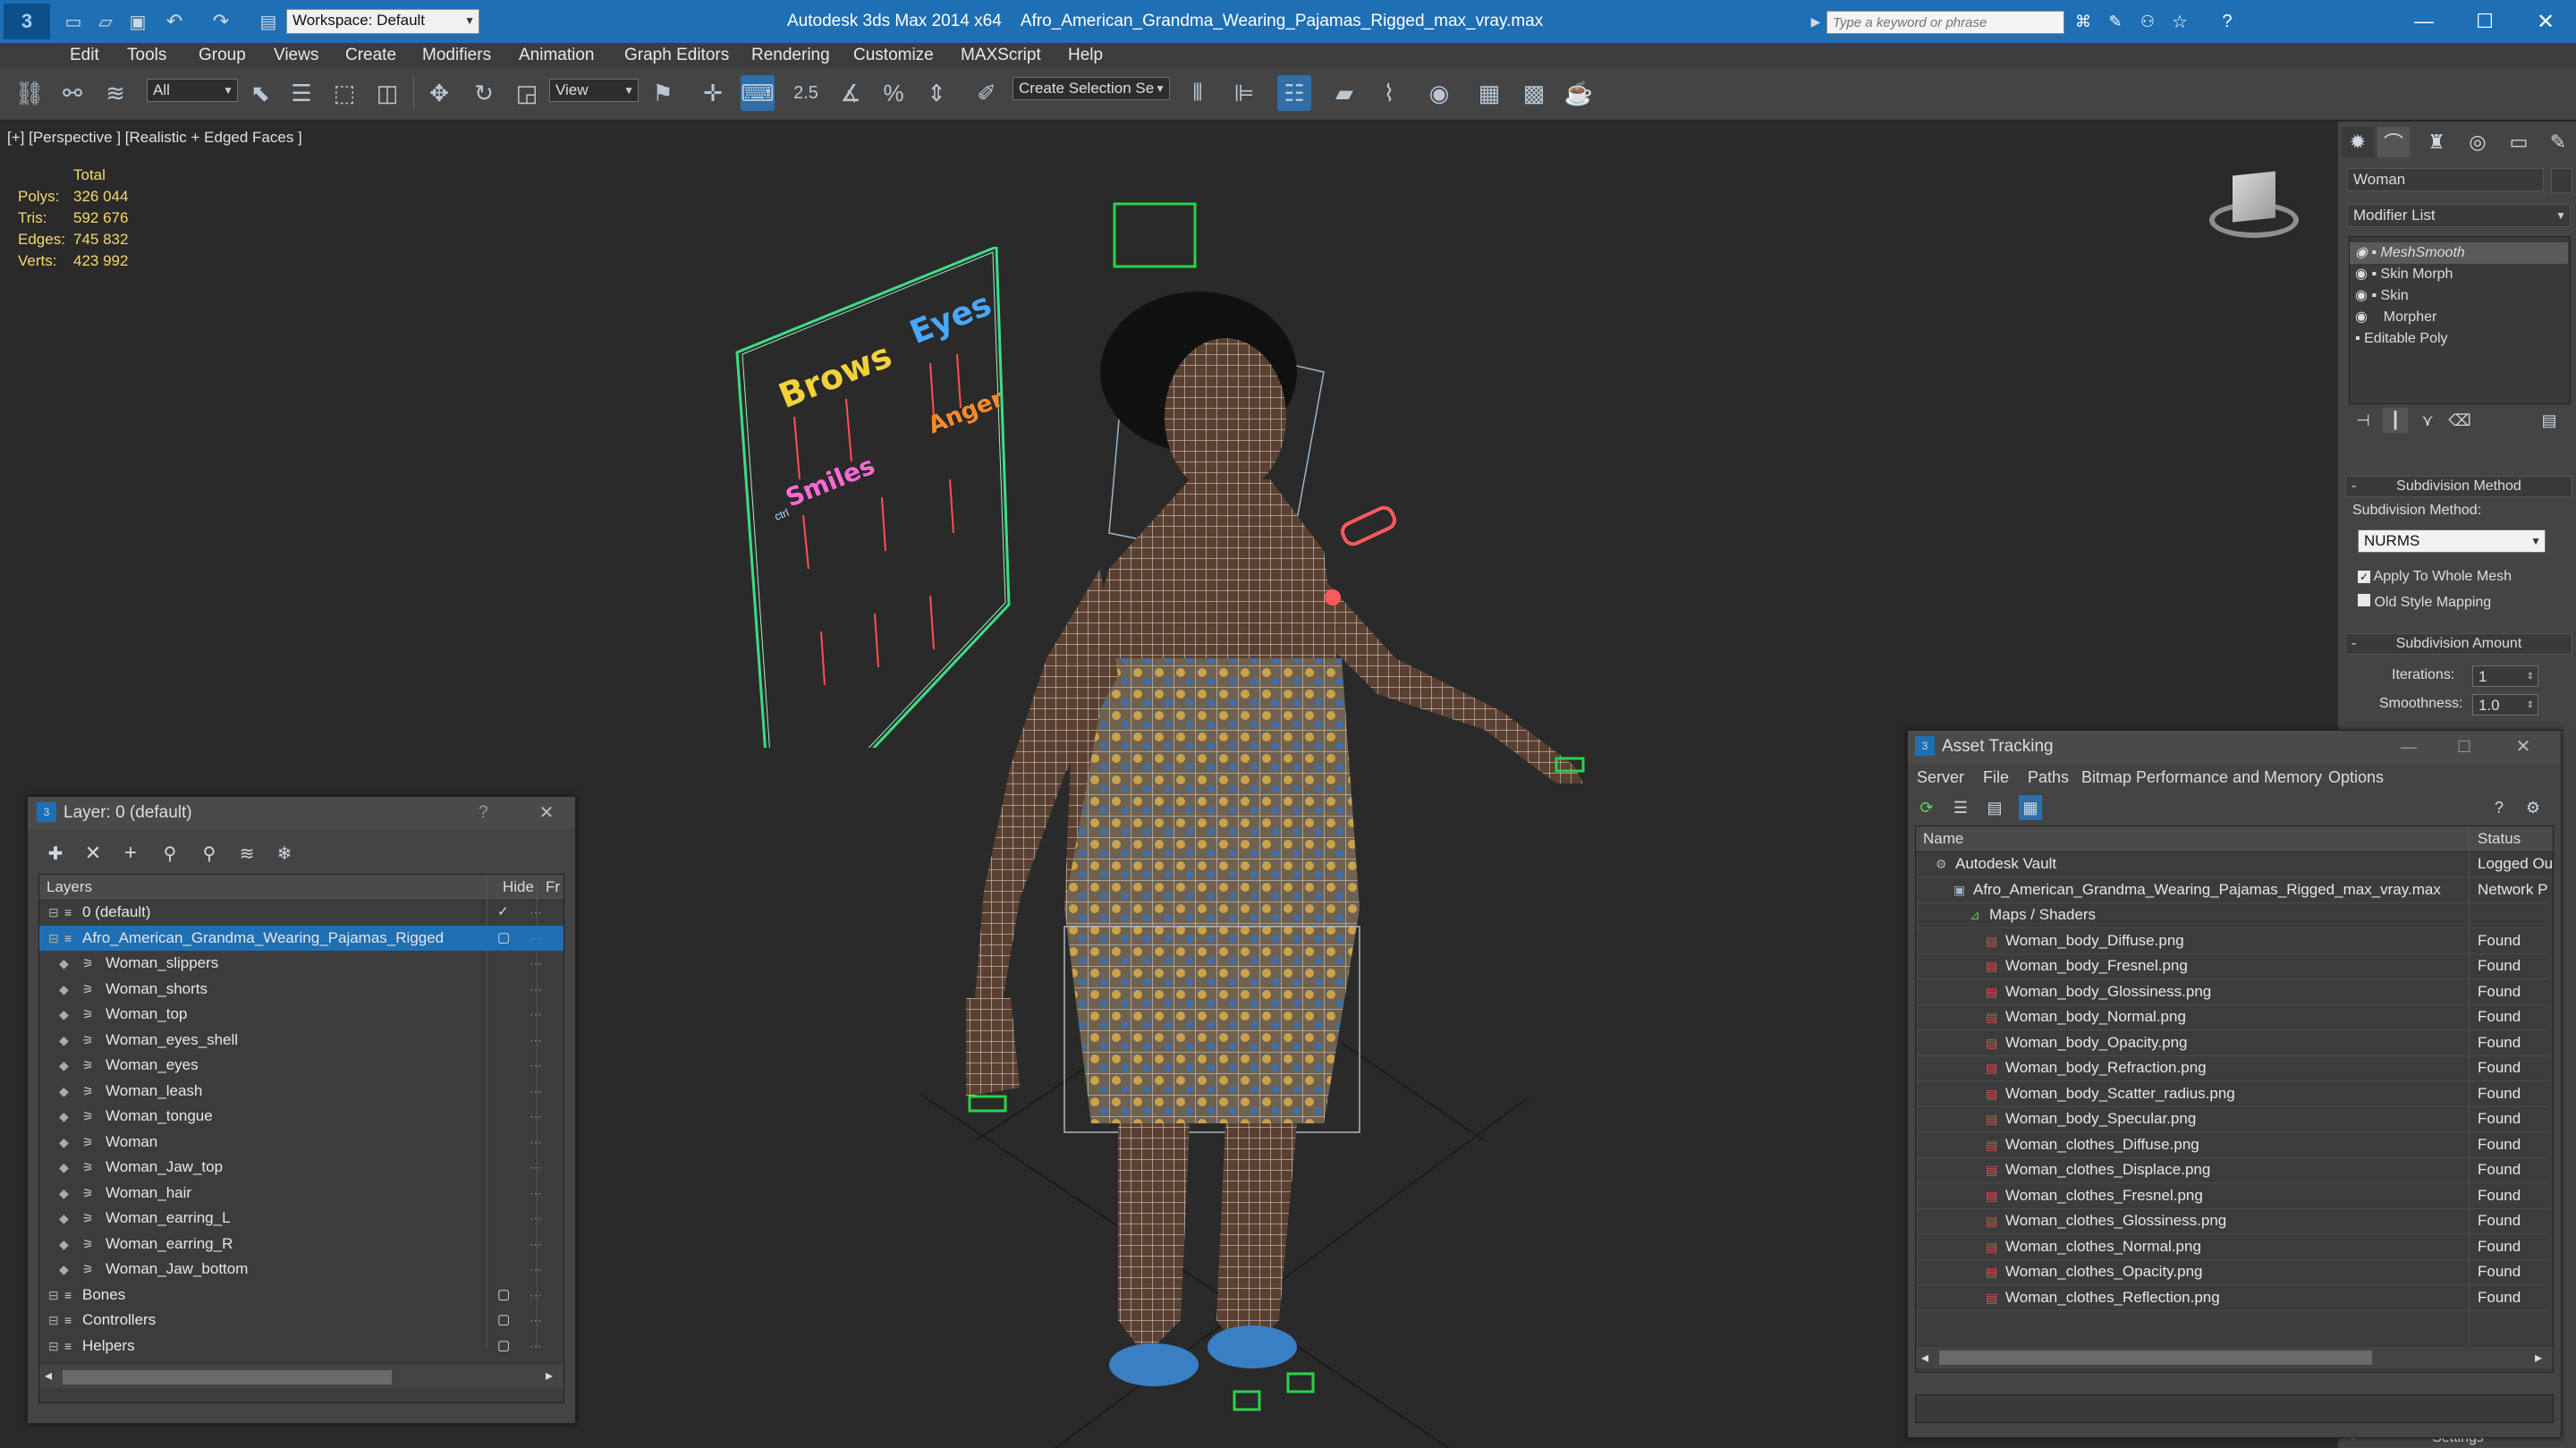  I want to click on menu-tools: Tools, so click(146, 55).